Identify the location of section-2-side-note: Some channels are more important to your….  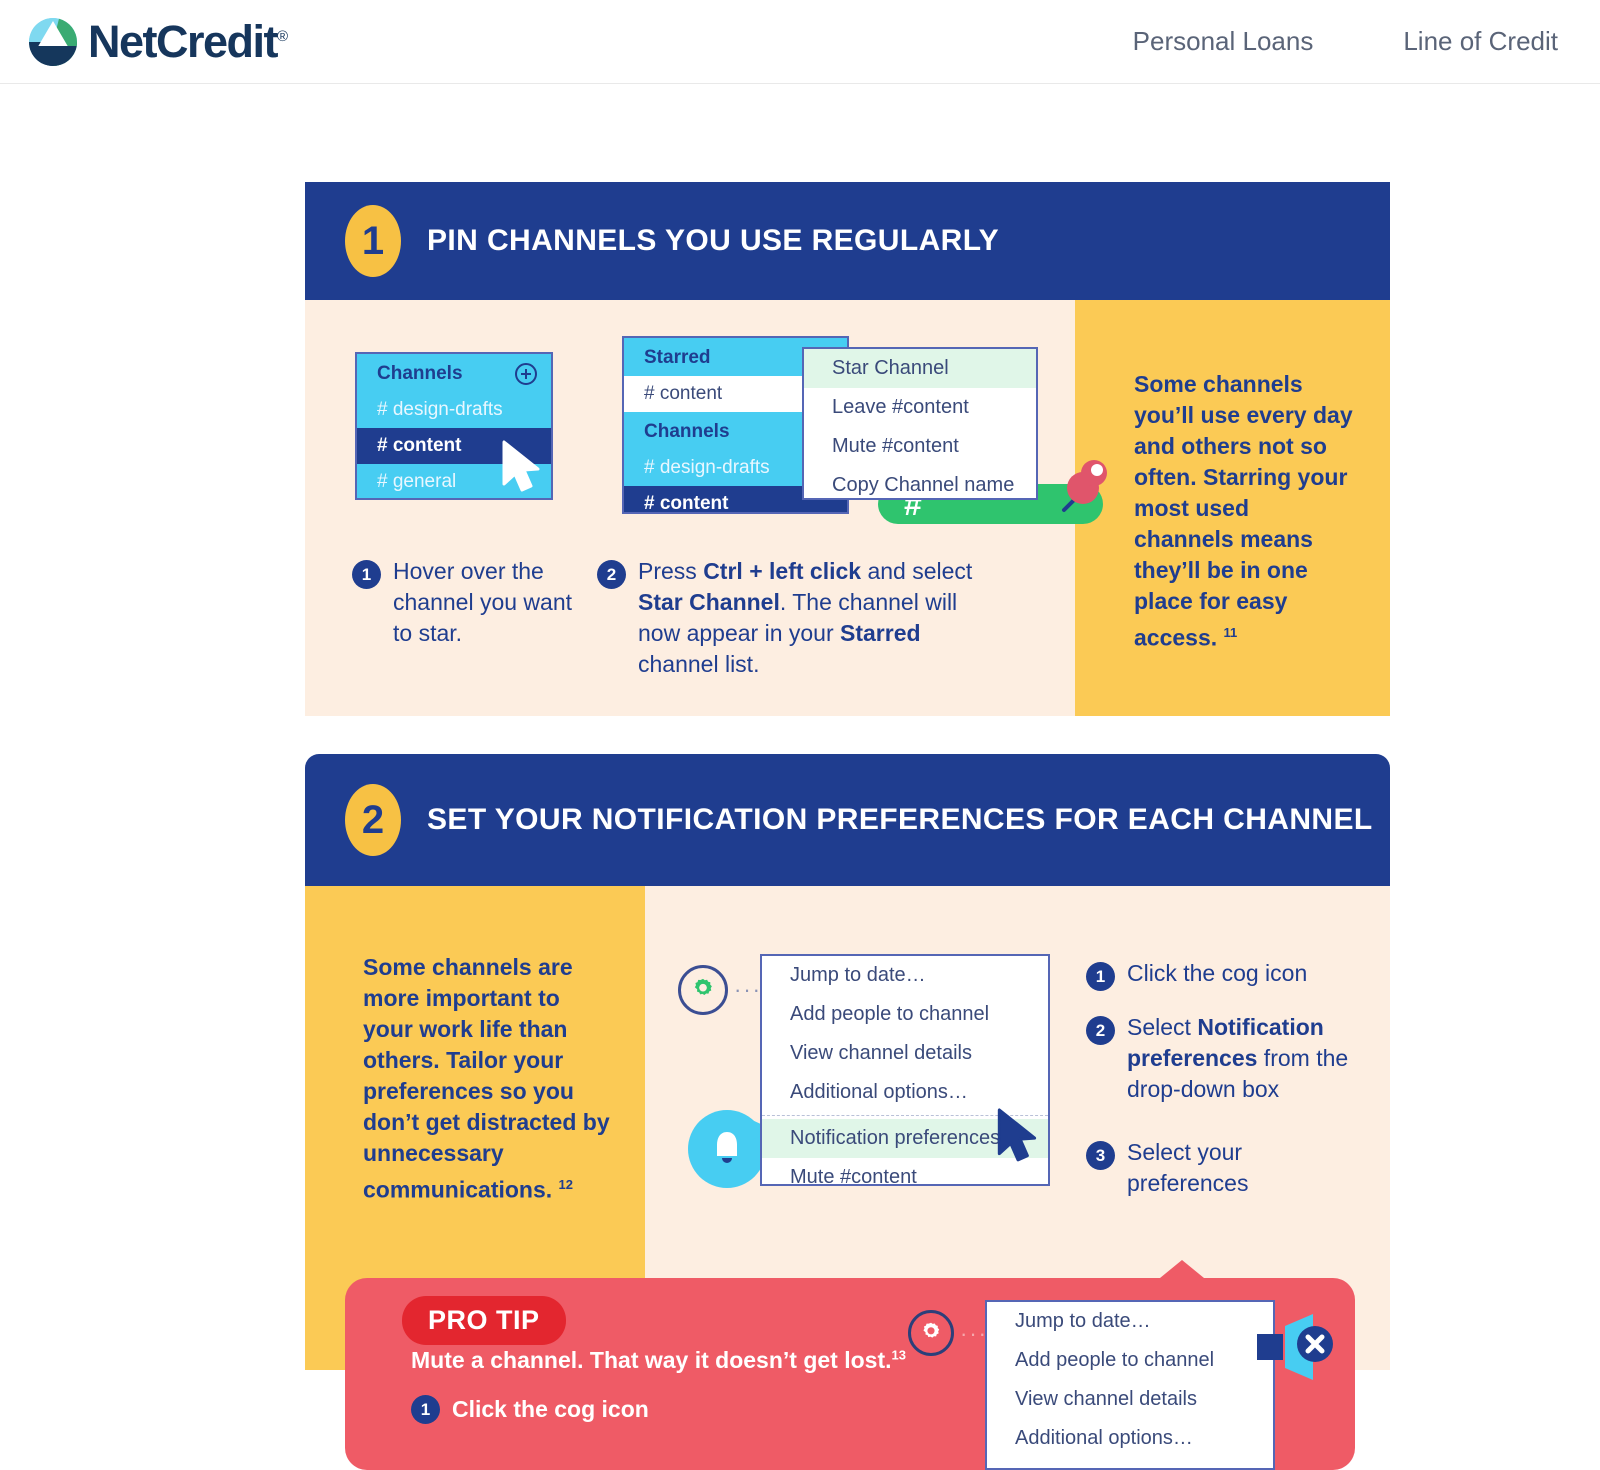
(489, 1079).